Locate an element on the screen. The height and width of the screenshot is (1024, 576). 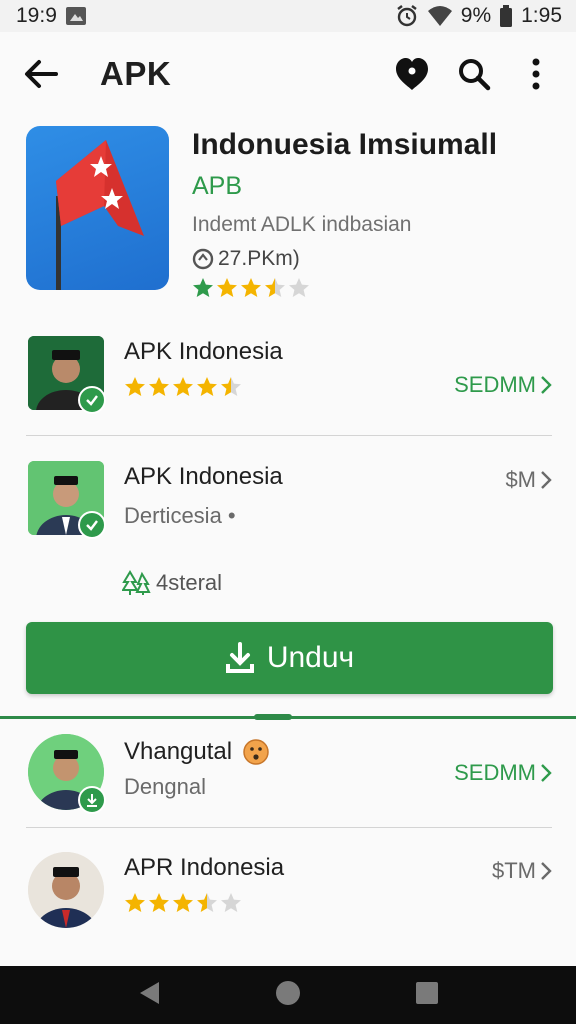
nav-recents-button is located at coordinates (427, 995).